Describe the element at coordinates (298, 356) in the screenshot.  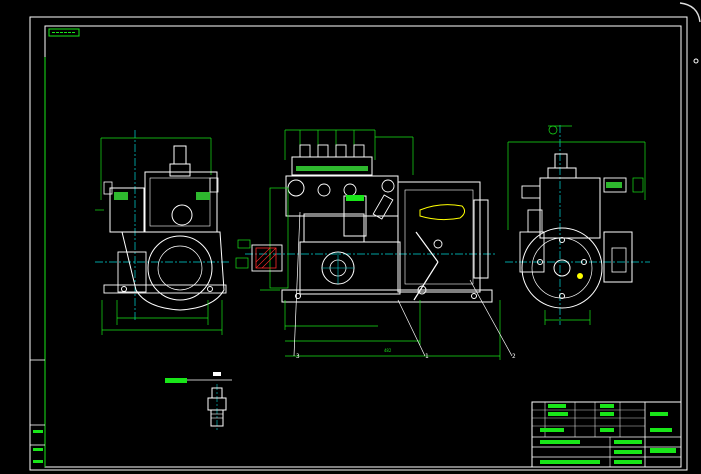
I see `callout-3: 3` at that location.